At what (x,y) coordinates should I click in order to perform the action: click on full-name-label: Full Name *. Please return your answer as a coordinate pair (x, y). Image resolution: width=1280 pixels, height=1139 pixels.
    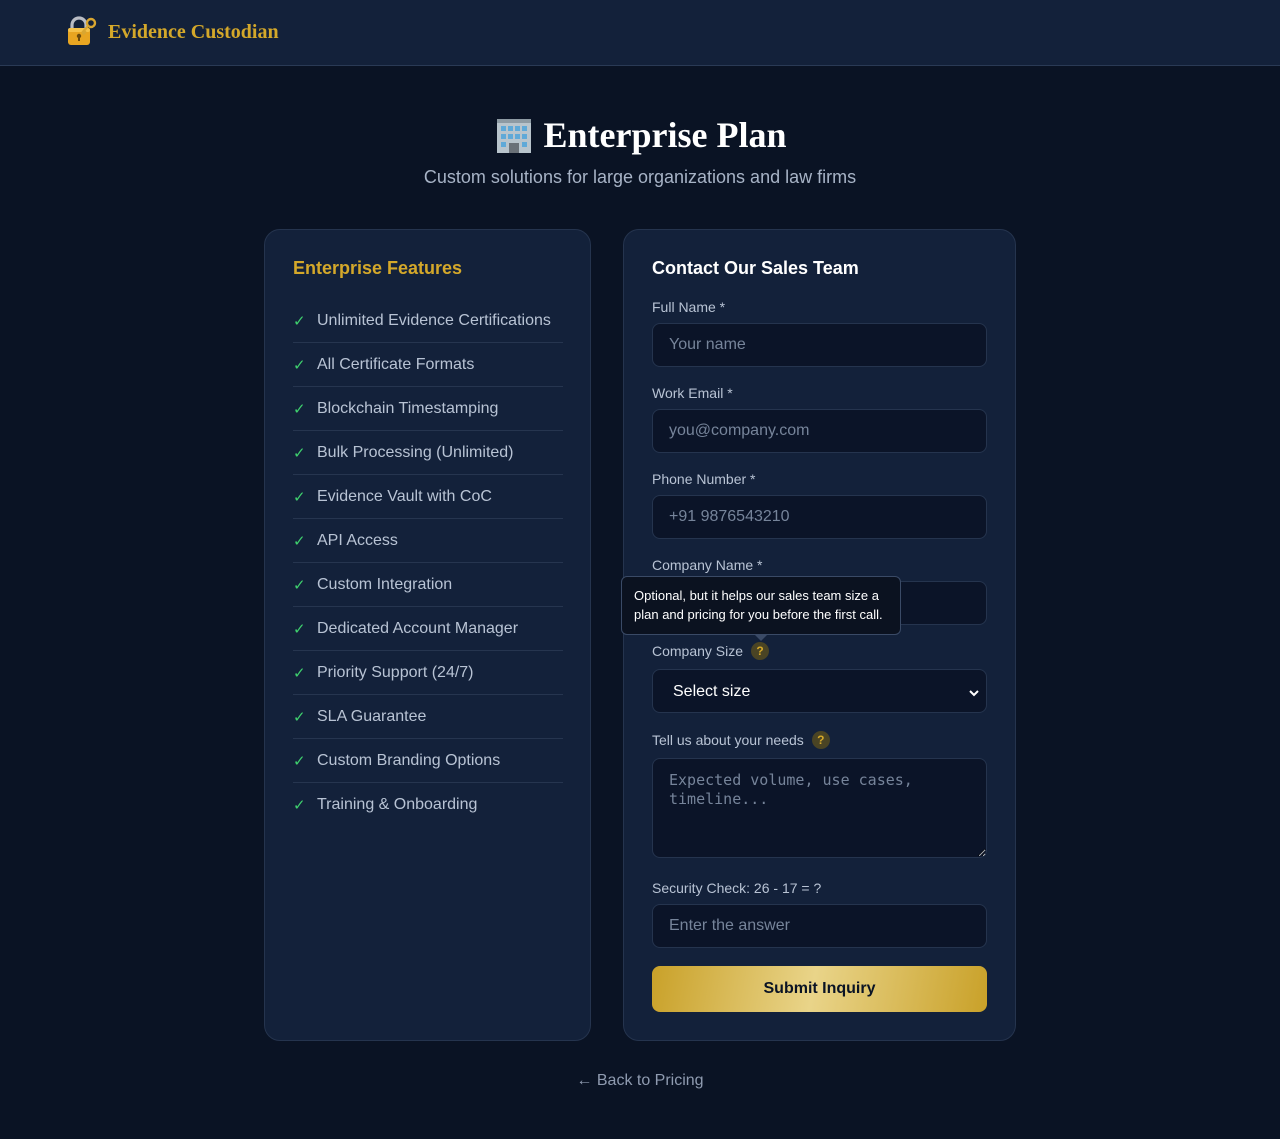
    Looking at the image, I should click on (689, 307).